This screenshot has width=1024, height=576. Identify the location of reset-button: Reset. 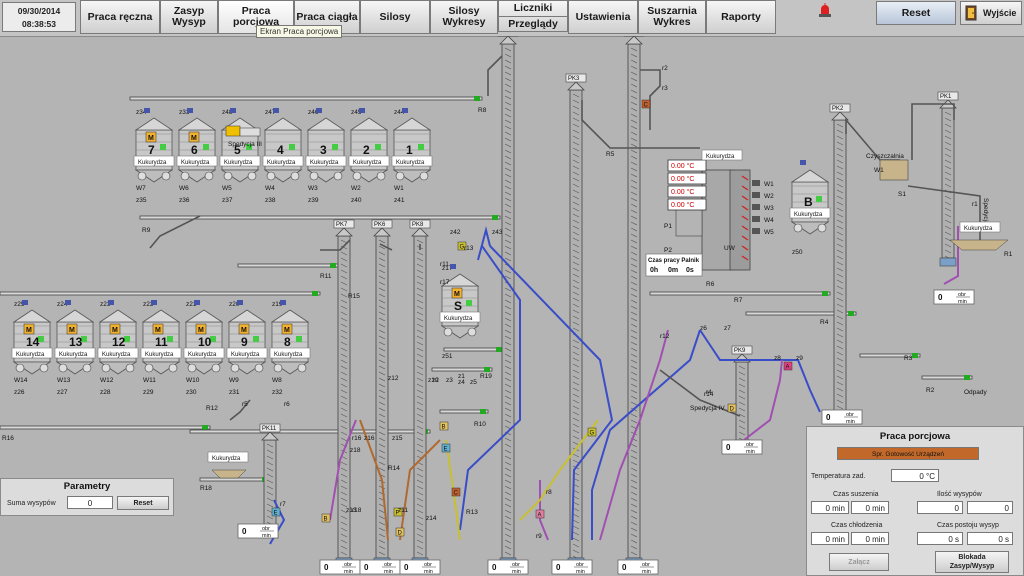
(916, 13).